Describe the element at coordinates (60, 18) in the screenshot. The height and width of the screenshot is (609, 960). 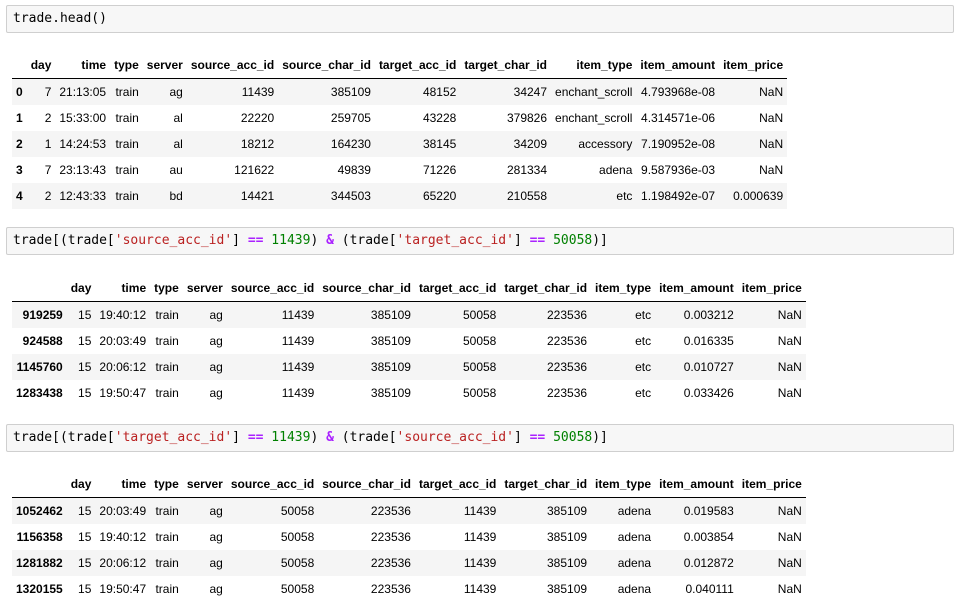
I see `code-text: trade.head()` at that location.